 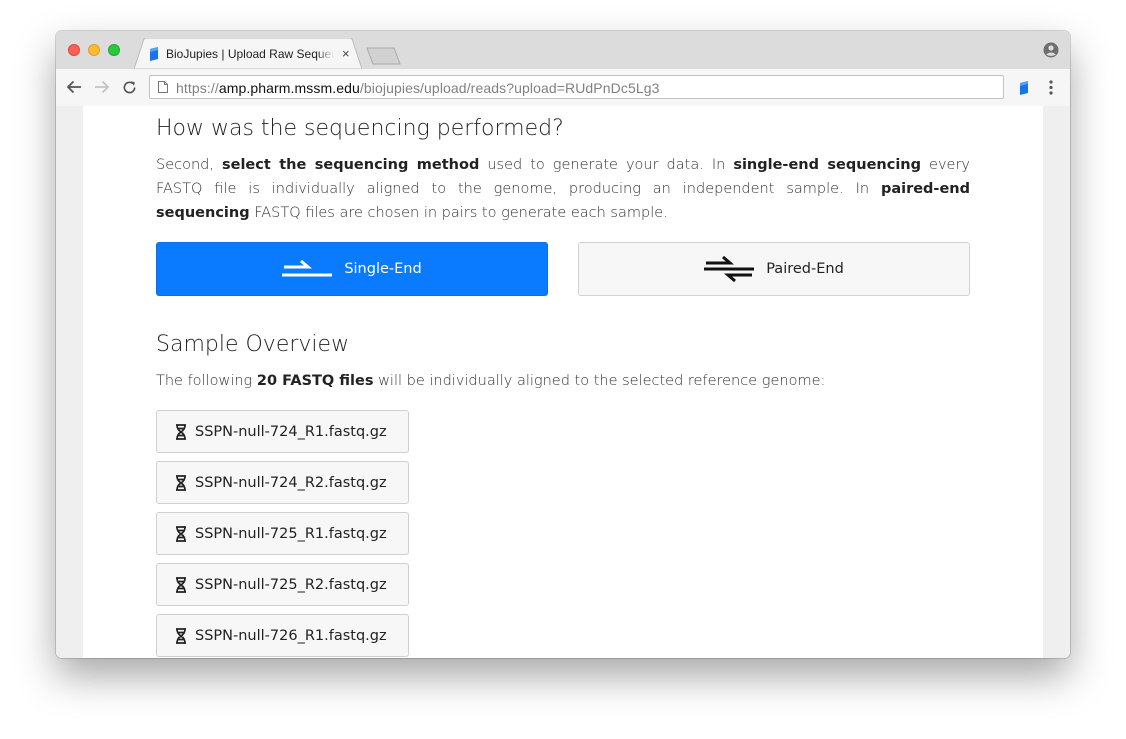 I want to click on close-window-button, so click(x=74, y=50).